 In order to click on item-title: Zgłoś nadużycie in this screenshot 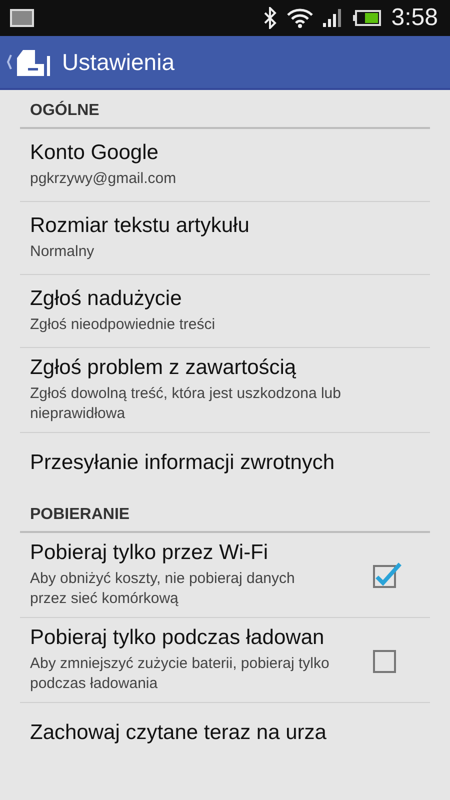, I will do `click(106, 299)`.